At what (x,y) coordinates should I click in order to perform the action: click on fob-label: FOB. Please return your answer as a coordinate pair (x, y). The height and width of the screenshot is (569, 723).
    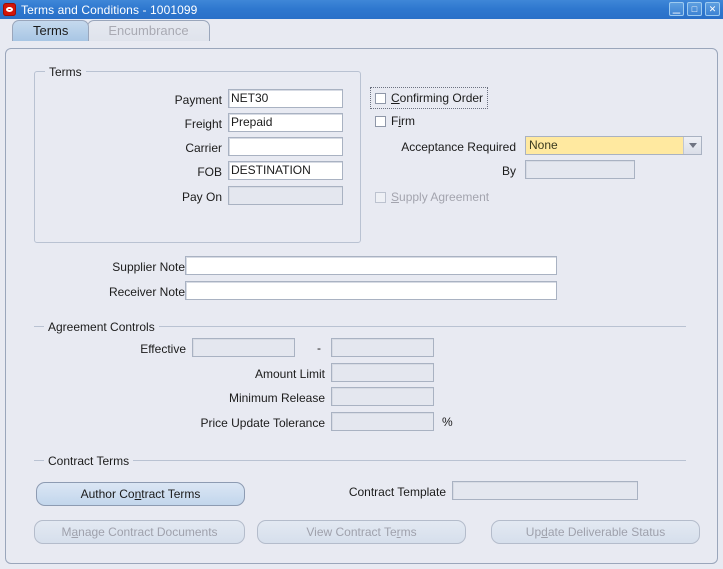
    Looking at the image, I should click on (209, 172).